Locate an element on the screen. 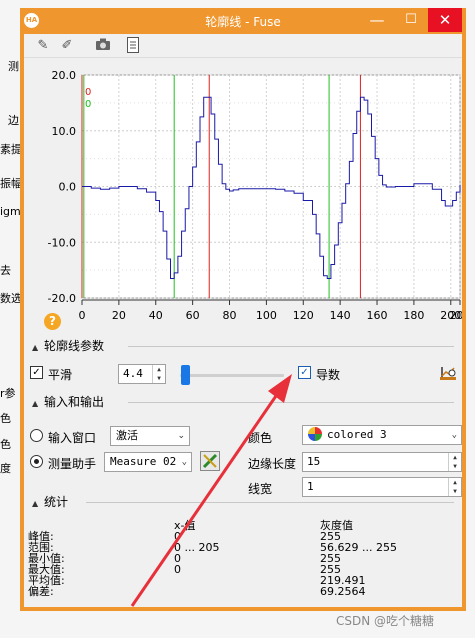  bg-fragment: r参 is located at coordinates (8, 393).